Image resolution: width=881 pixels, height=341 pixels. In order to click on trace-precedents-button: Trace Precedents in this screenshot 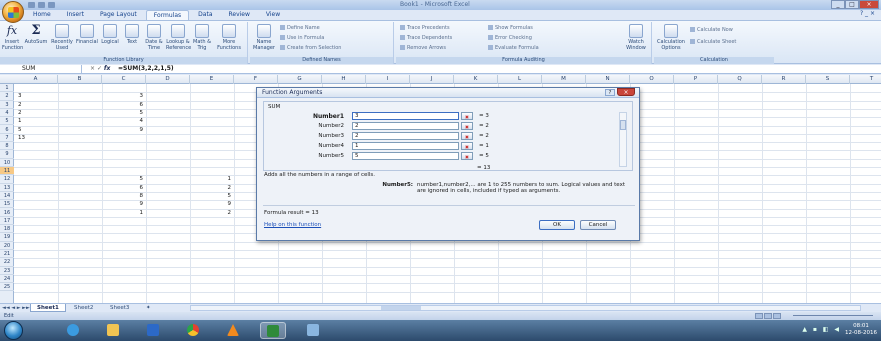, I will do `click(425, 28)`.